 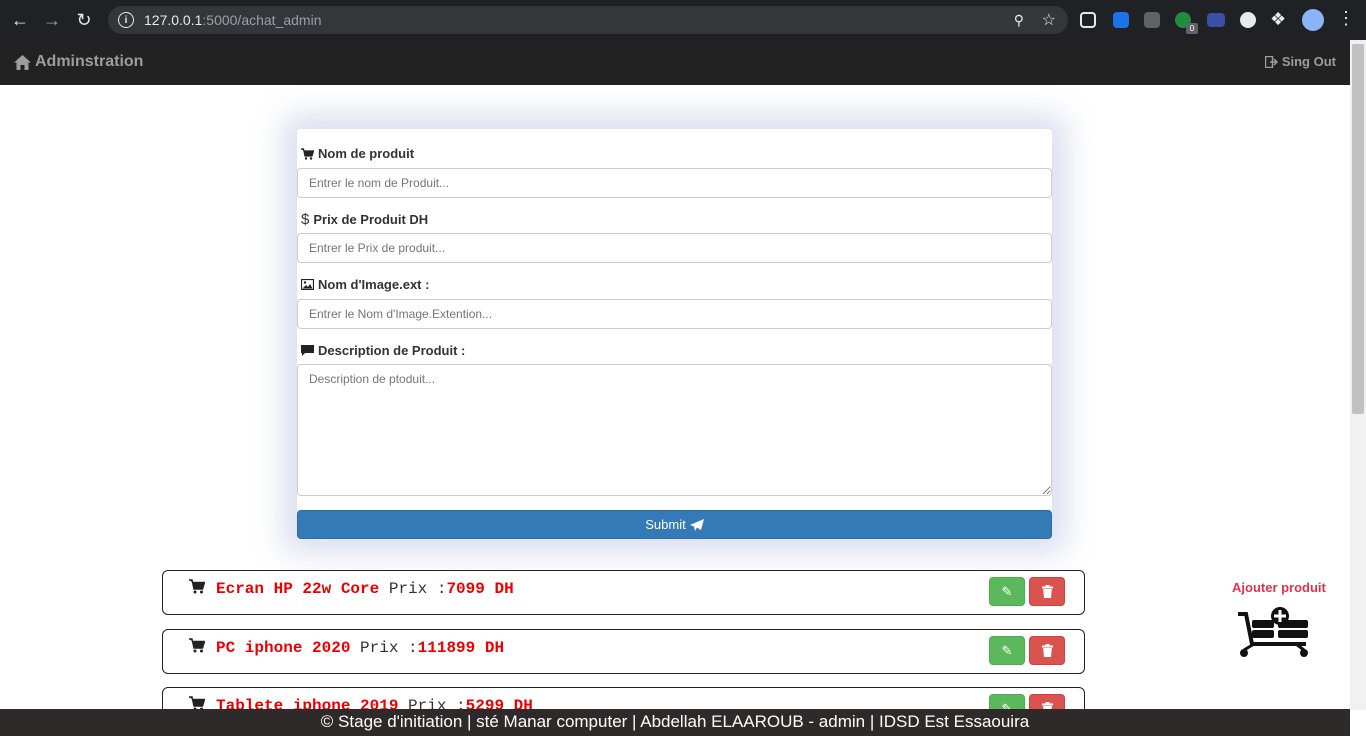 I want to click on submit-button: Submit, so click(x=674, y=524).